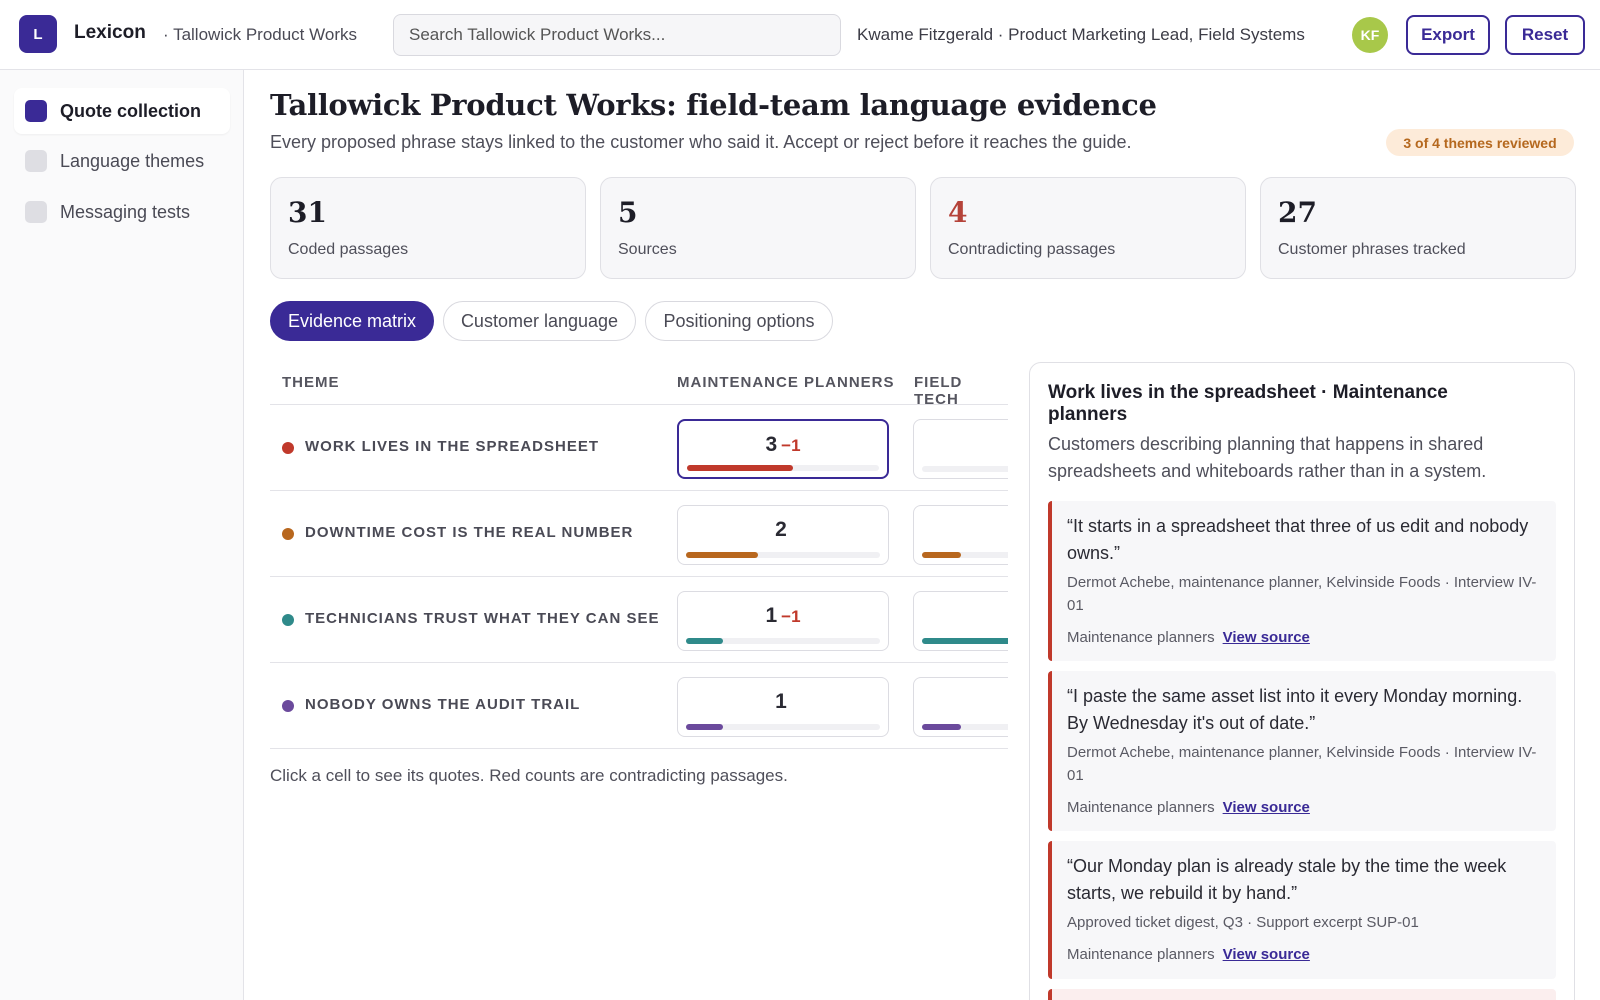  Describe the element at coordinates (1545, 35) in the screenshot. I see `reset-button: Reset` at that location.